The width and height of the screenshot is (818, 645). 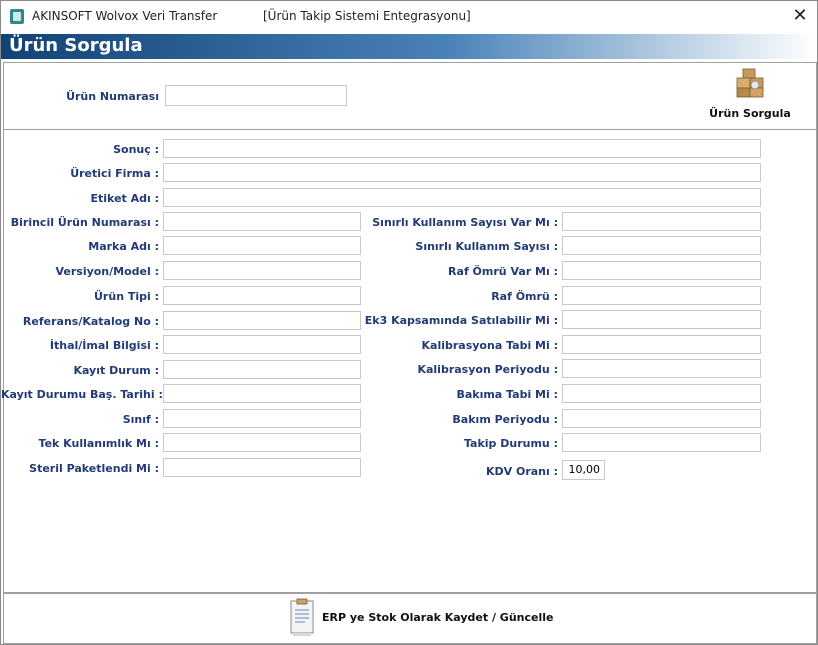 What do you see at coordinates (800, 17) in the screenshot?
I see `close-icon: ✕` at bounding box center [800, 17].